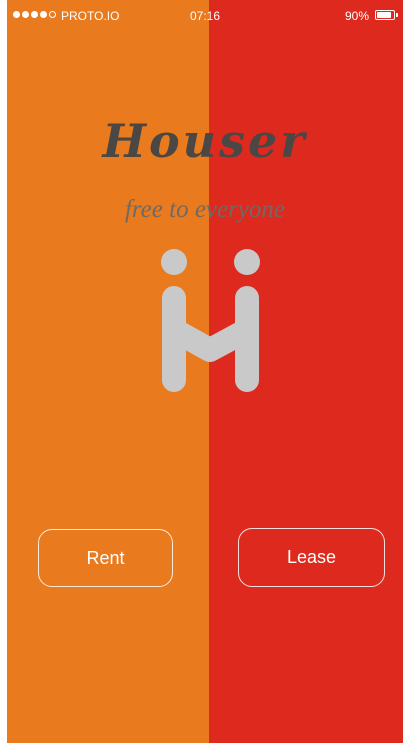  Describe the element at coordinates (397, 15) in the screenshot. I see `battery-tip` at that location.